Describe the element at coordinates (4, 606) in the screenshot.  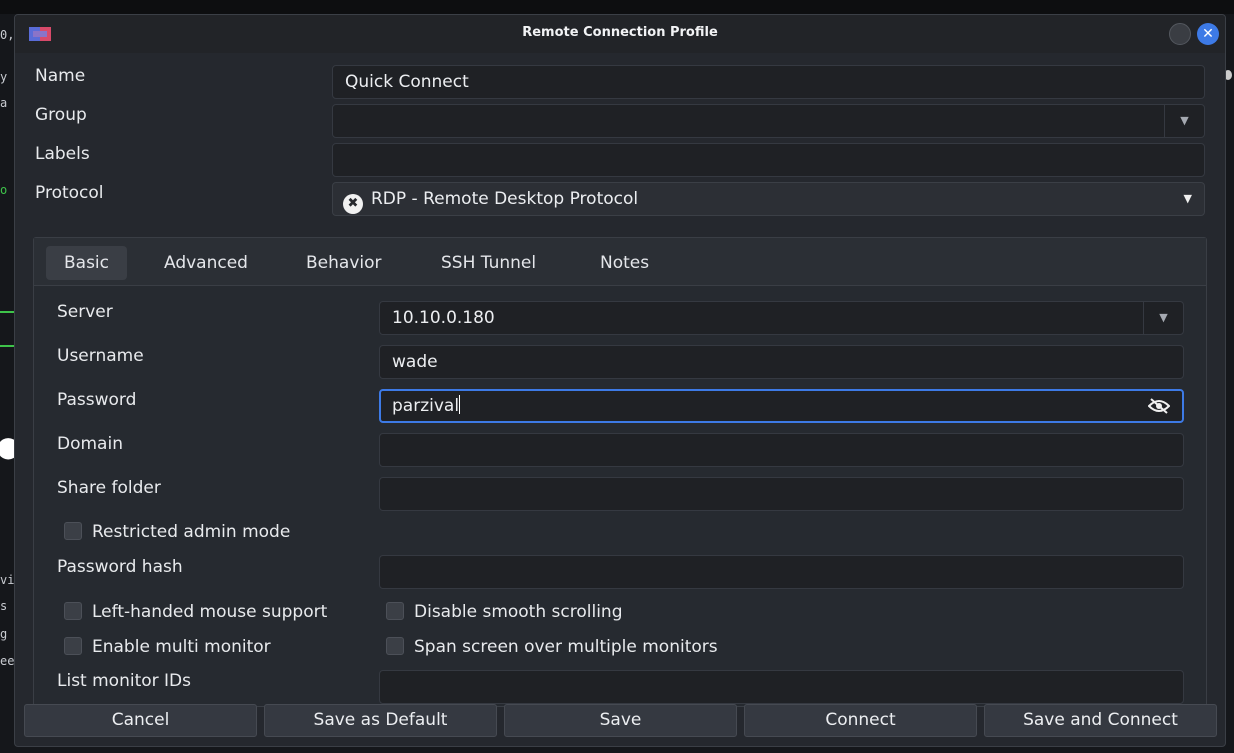
I see `background-text: s` at that location.